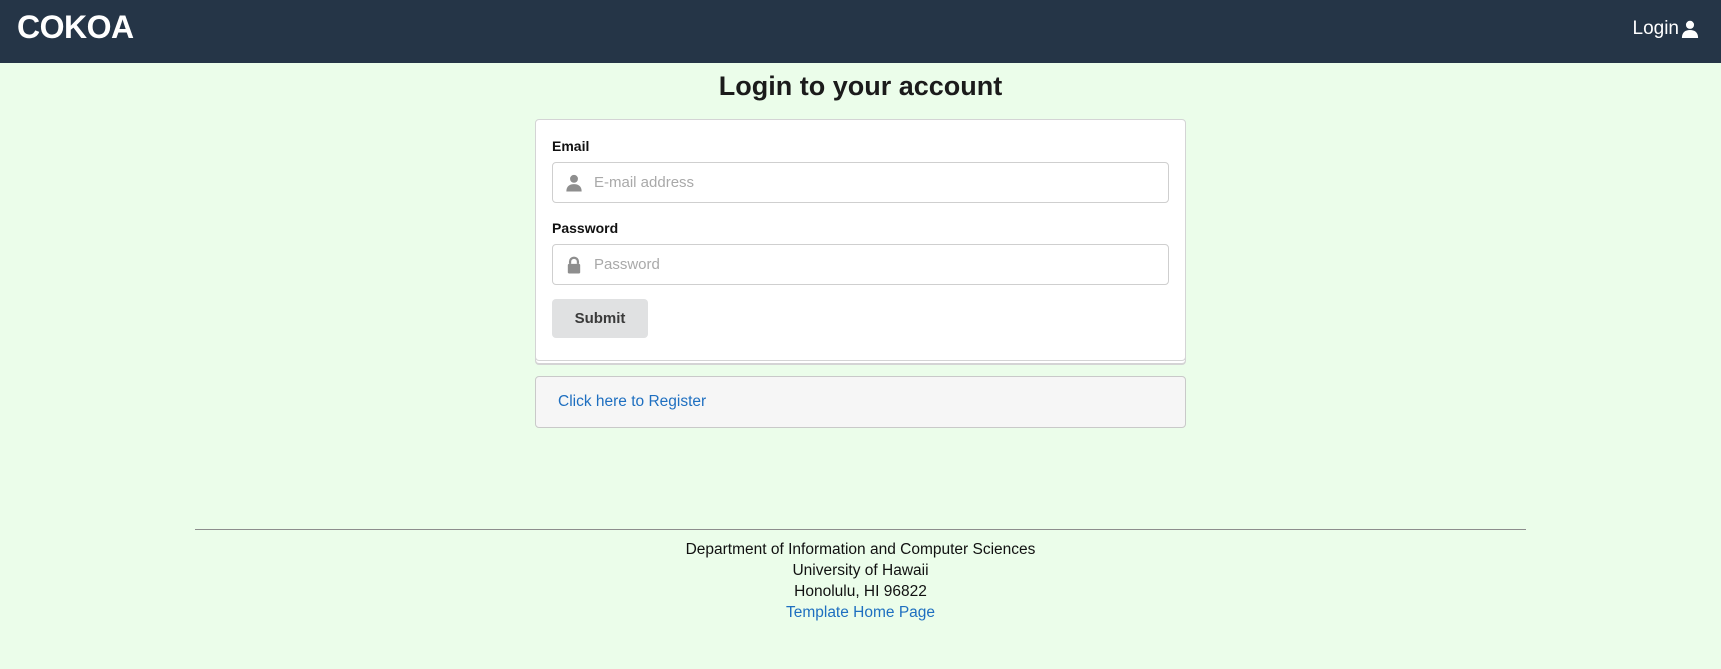 Image resolution: width=1721 pixels, height=669 pixels. What do you see at coordinates (860, 570) in the screenshot?
I see `footer-university: University of Hawaii` at bounding box center [860, 570].